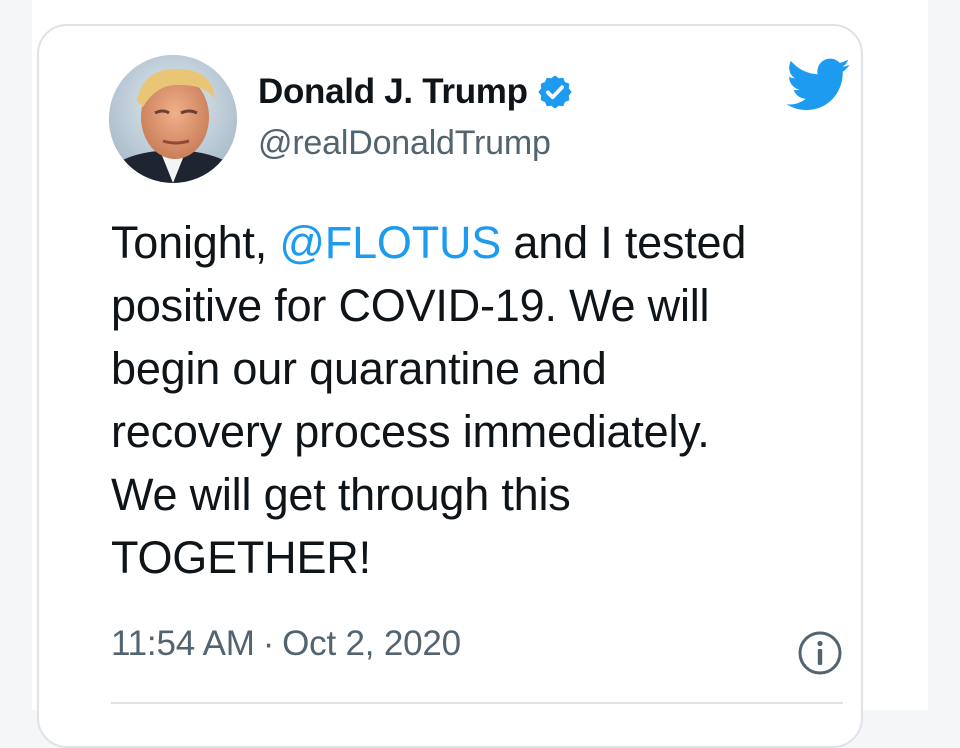 The width and height of the screenshot is (960, 748). What do you see at coordinates (371, 643) in the screenshot?
I see `tweet-date: Oct 2, 2020` at bounding box center [371, 643].